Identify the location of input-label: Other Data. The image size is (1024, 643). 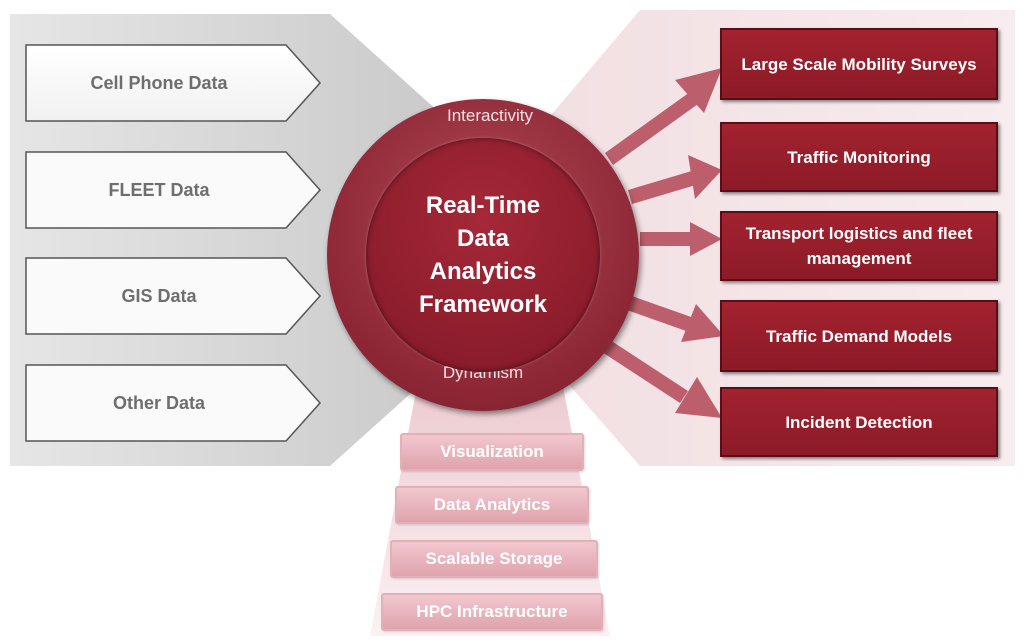
(159, 402).